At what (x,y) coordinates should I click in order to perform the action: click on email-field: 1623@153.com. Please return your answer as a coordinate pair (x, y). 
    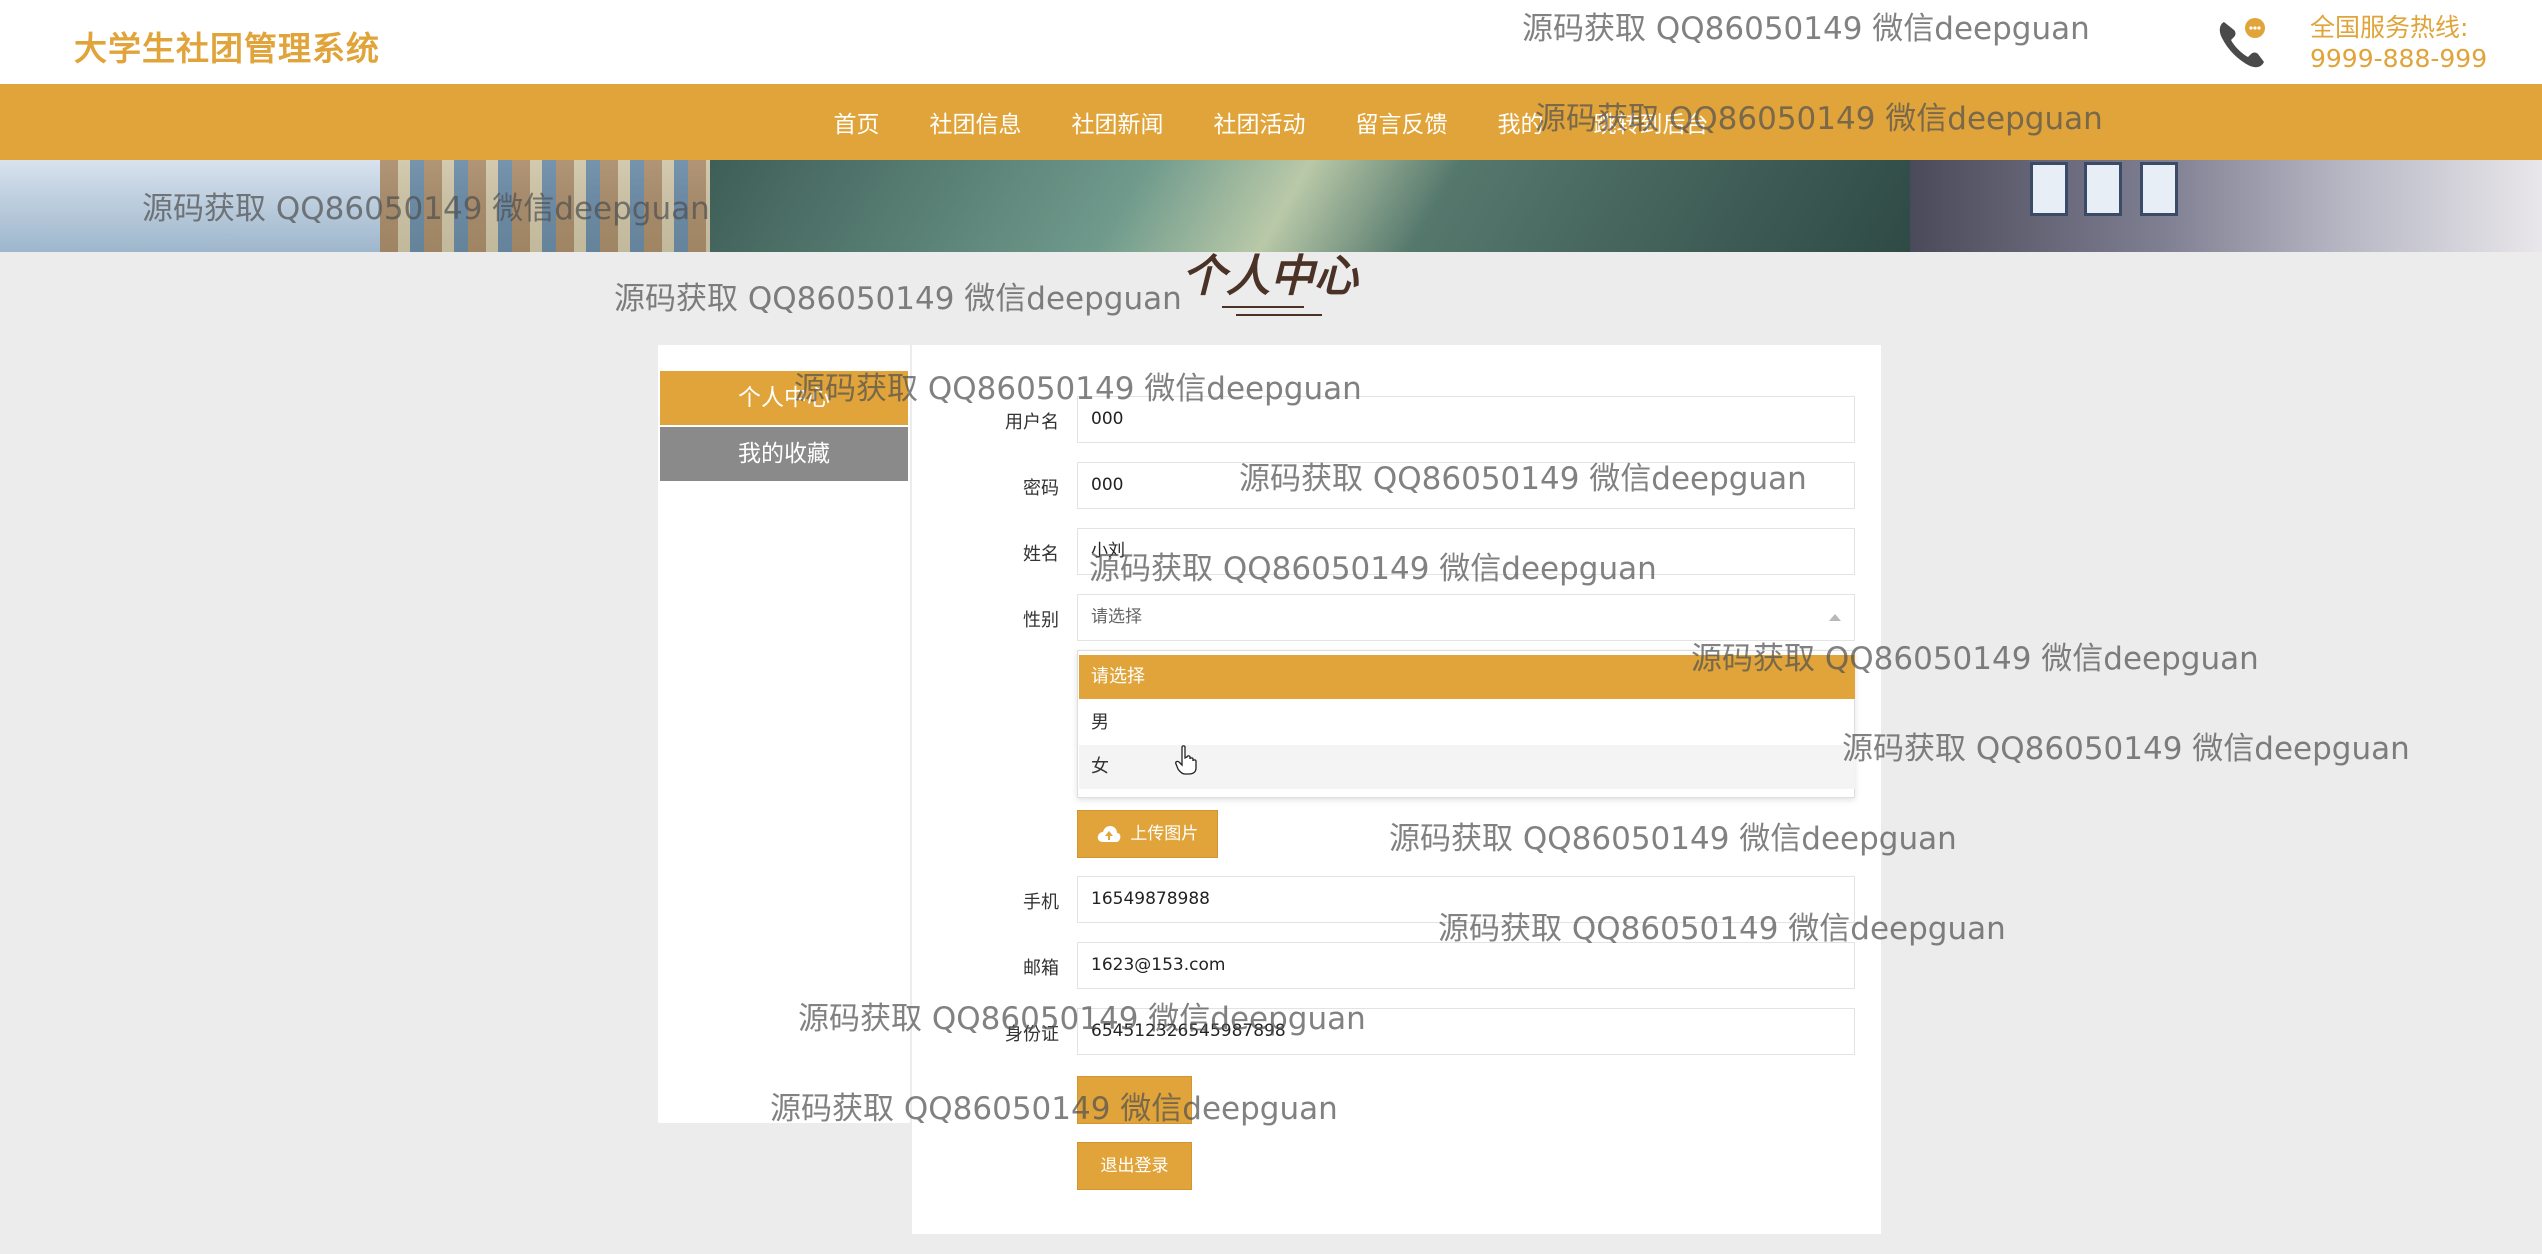
    Looking at the image, I should click on (1466, 965).